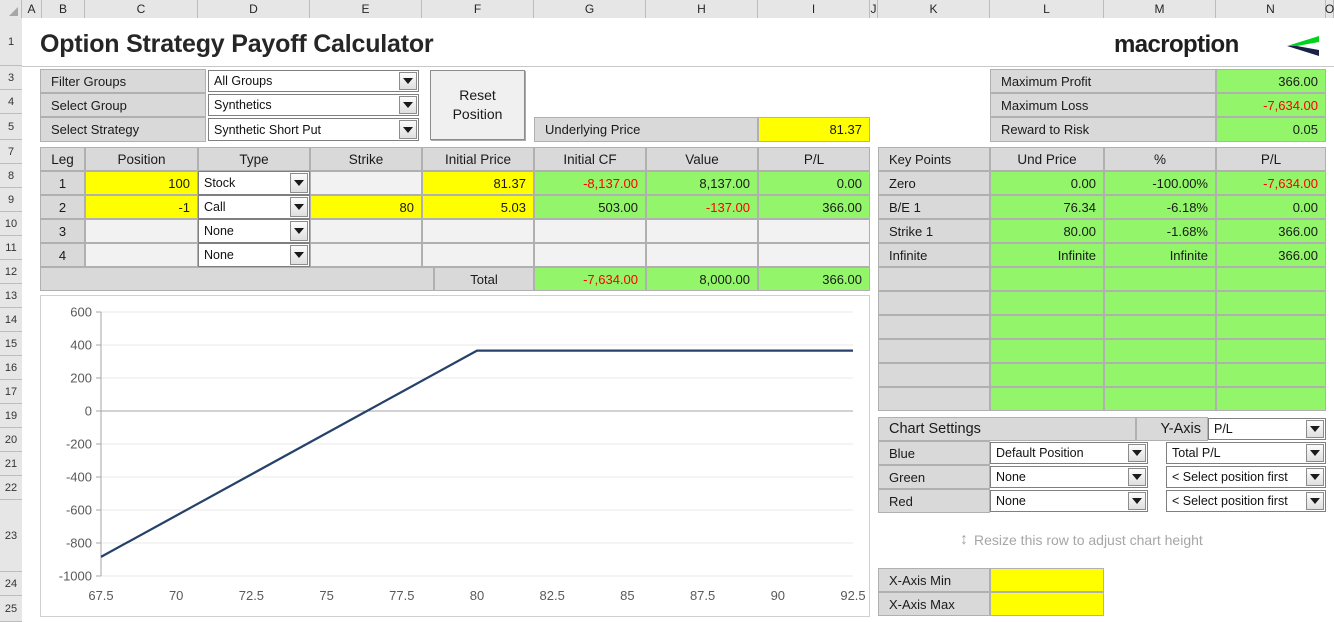  I want to click on column-header-O: O, so click(1329, 9).